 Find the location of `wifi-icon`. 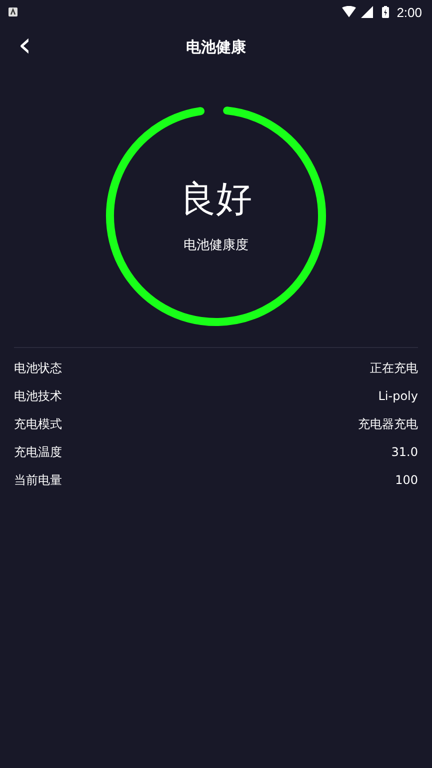

wifi-icon is located at coordinates (349, 12).